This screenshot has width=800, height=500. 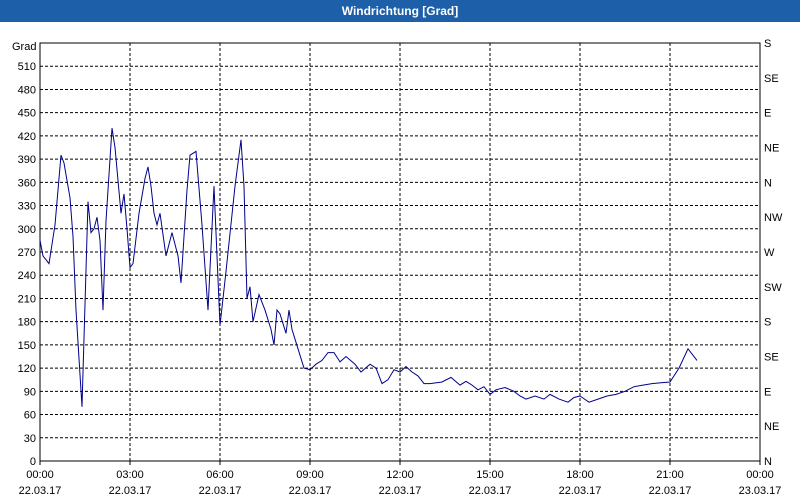 I want to click on y-tick-label: 180, so click(x=27, y=323).